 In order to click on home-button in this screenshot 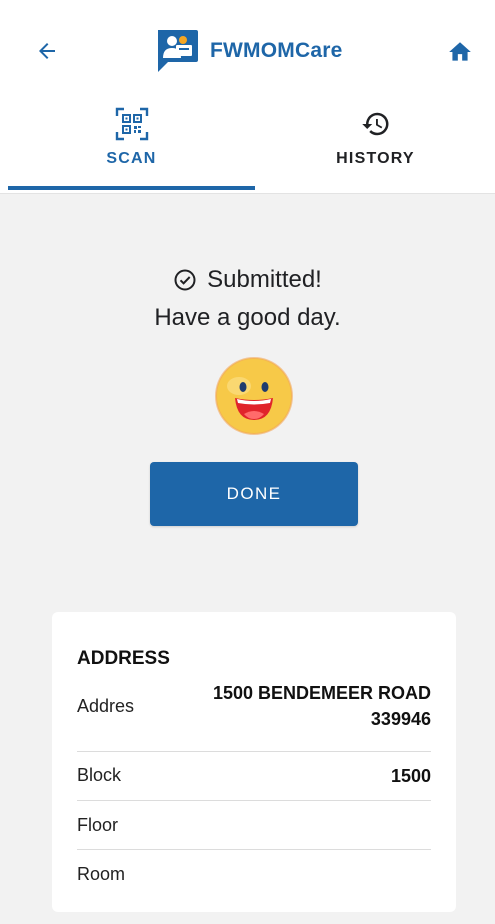, I will do `click(460, 52)`.